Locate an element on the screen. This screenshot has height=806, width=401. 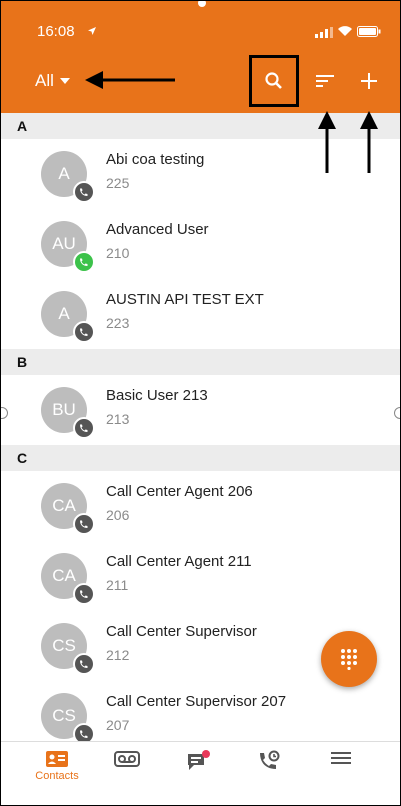
call-history-icon is located at coordinates (270, 759).